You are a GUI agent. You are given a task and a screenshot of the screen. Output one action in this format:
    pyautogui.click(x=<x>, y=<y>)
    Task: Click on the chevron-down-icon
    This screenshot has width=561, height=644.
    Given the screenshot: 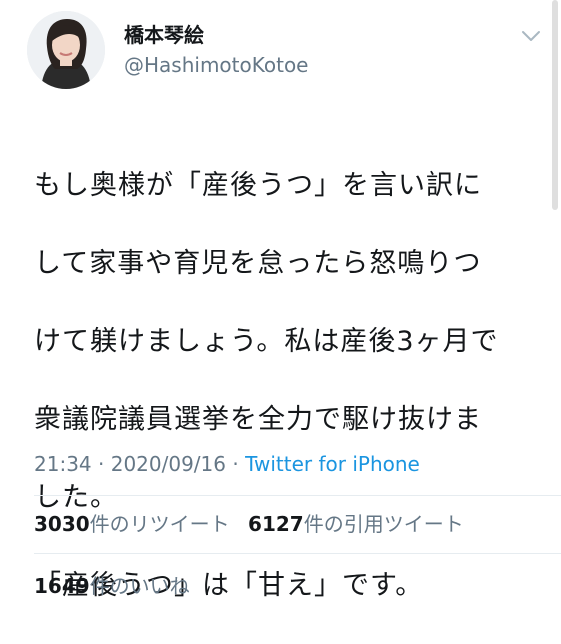 What is the action you would take?
    pyautogui.click(x=531, y=36)
    